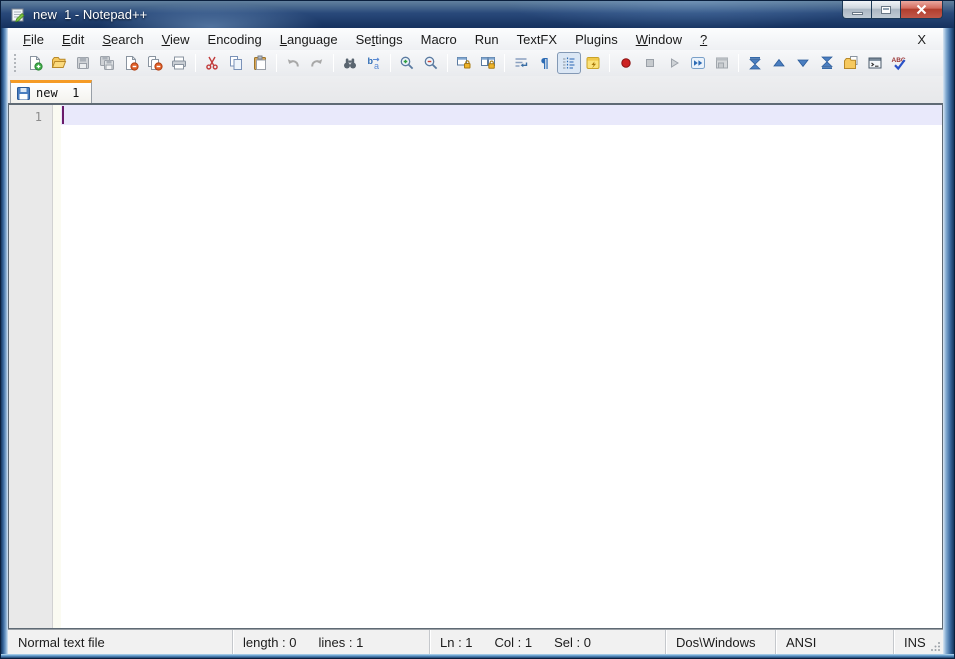 Image resolution: width=955 pixels, height=659 pixels. What do you see at coordinates (83, 63) in the screenshot?
I see `save-file-button` at bounding box center [83, 63].